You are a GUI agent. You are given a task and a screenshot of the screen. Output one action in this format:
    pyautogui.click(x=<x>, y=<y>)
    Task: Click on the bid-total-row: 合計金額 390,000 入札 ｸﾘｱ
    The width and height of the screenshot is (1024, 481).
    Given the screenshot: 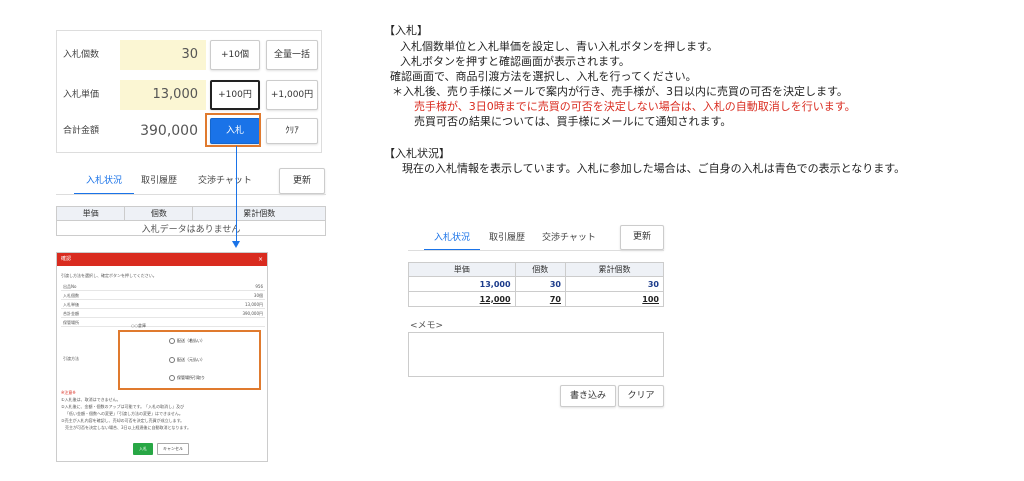 What is the action you would take?
    pyautogui.click(x=189, y=131)
    